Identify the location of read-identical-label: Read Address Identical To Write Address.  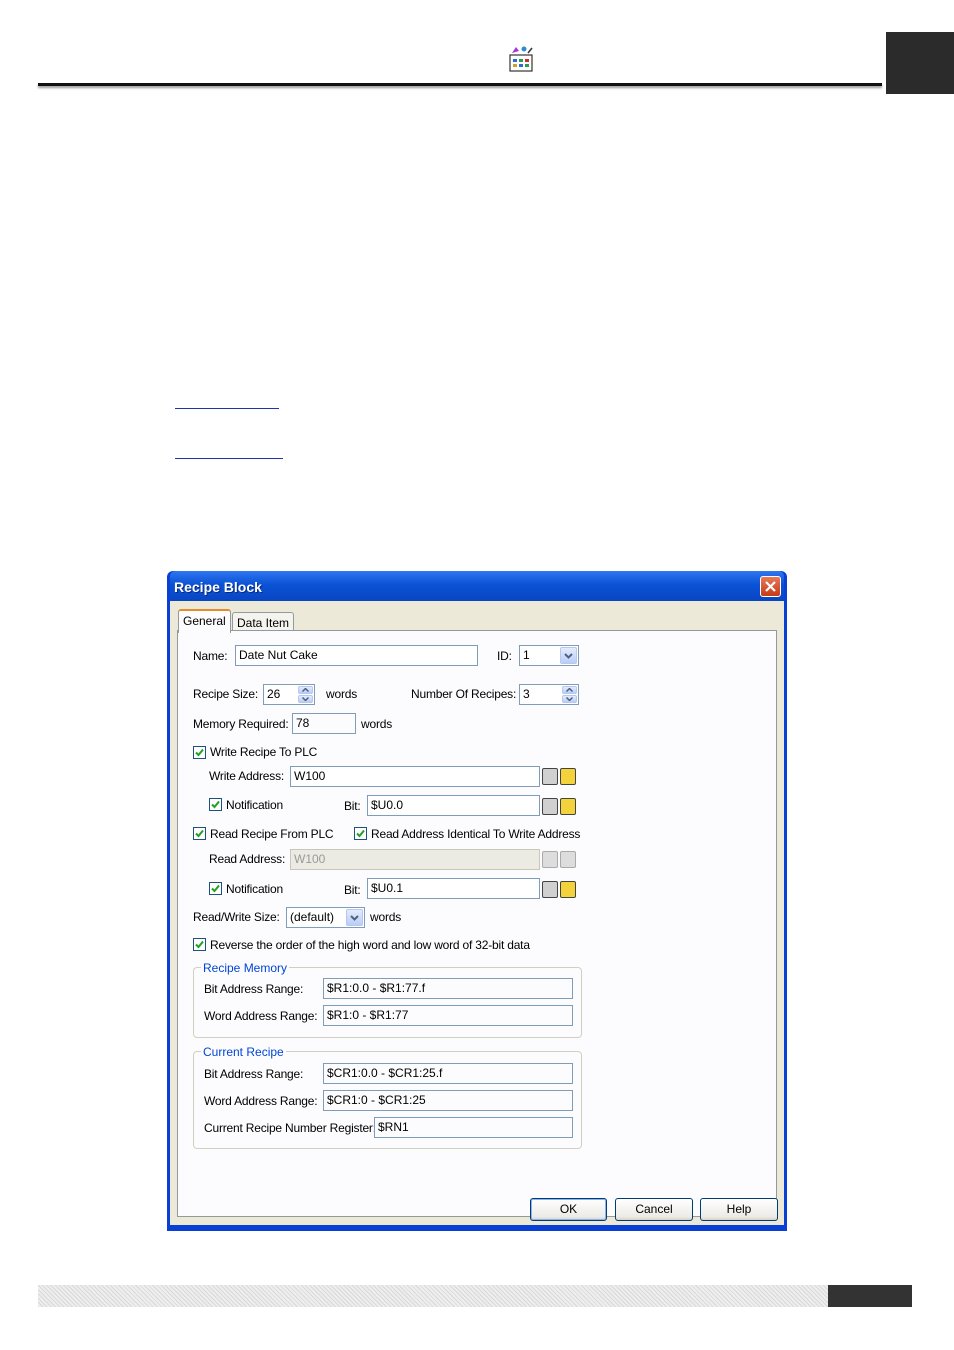
(476, 834).